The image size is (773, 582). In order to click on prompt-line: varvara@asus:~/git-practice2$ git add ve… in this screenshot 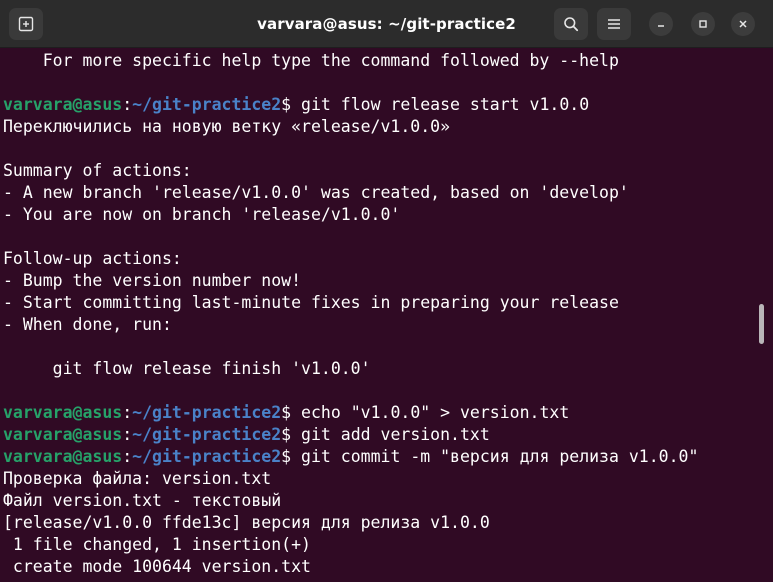, I will do `click(350, 435)`.